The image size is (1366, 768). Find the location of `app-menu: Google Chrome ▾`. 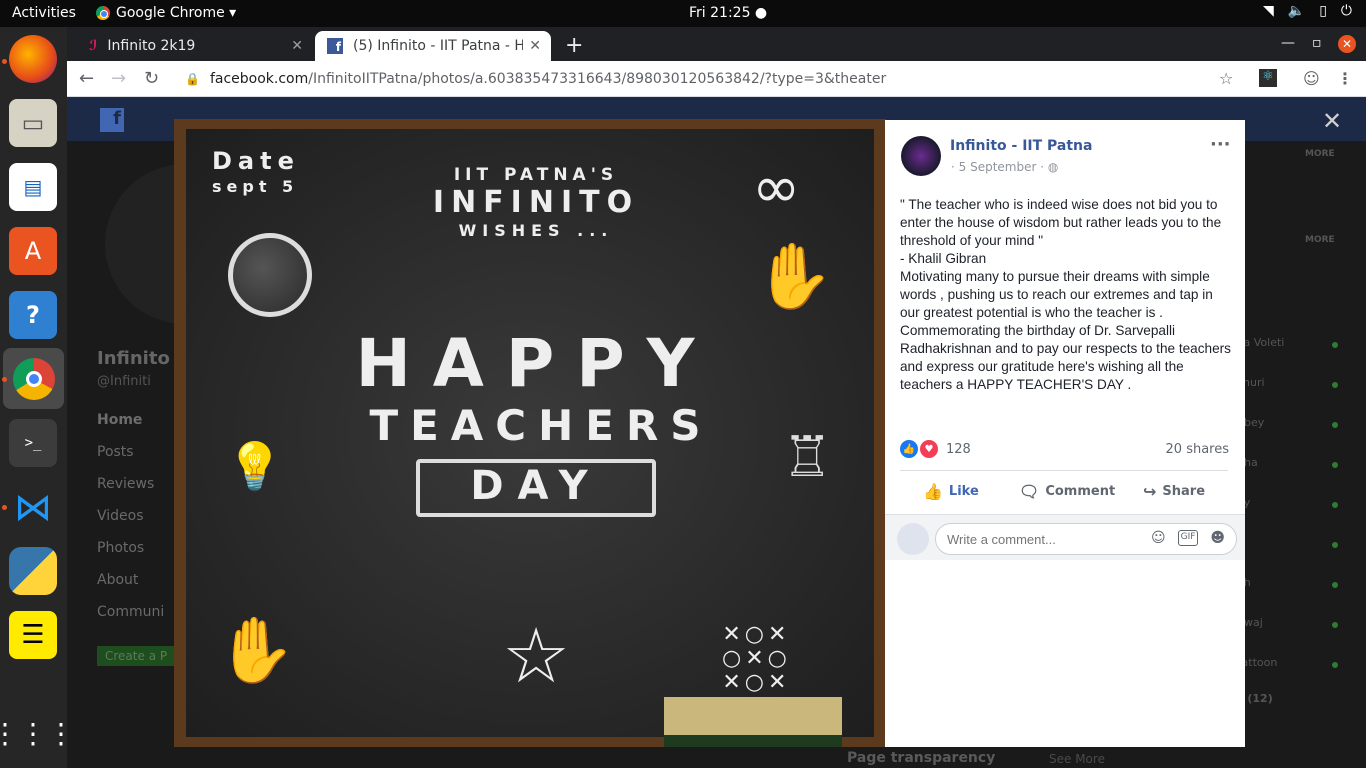

app-menu: Google Chrome ▾ is located at coordinates (166, 13).